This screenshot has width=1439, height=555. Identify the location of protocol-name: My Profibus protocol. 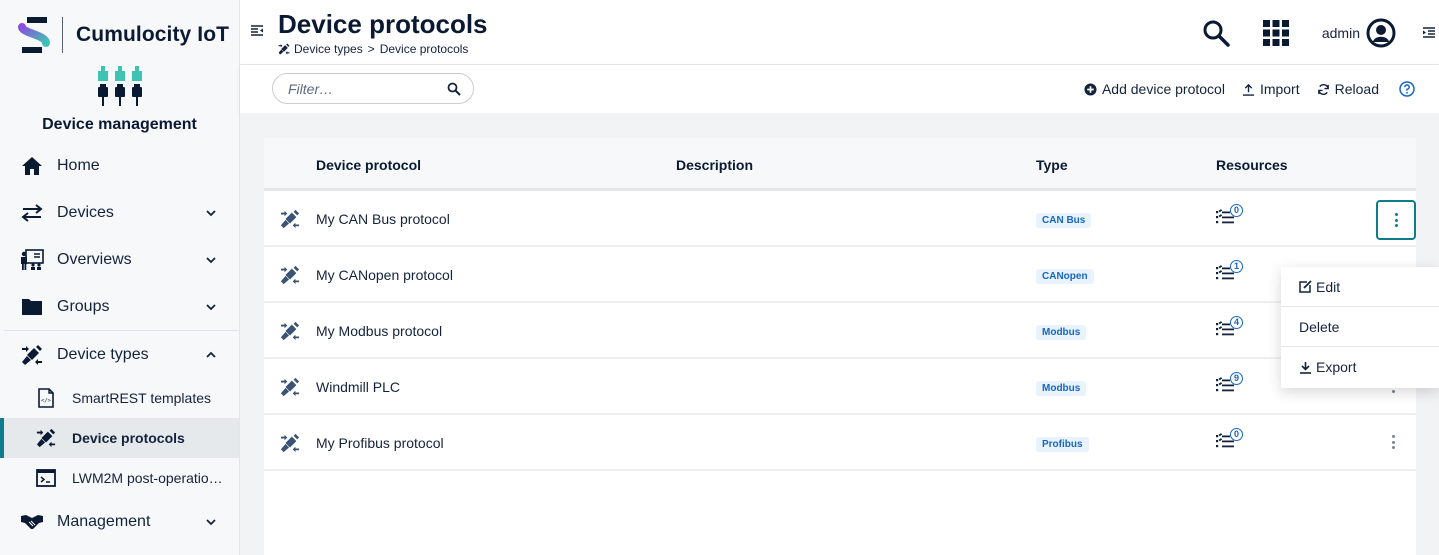
(380, 443).